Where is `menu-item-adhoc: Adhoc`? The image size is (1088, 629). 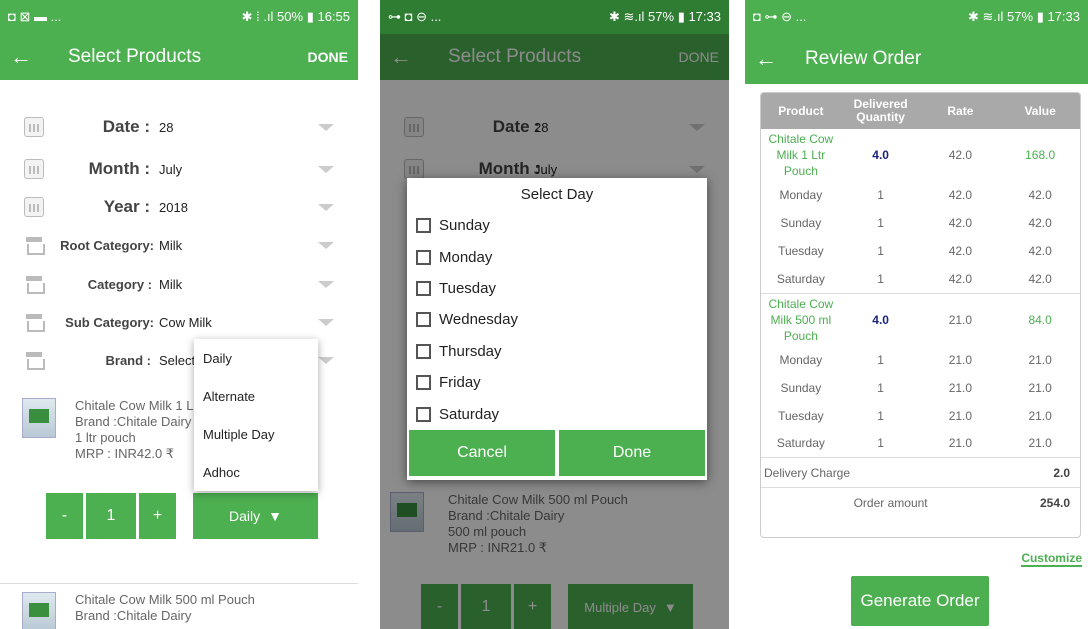 menu-item-adhoc: Adhoc is located at coordinates (256, 472).